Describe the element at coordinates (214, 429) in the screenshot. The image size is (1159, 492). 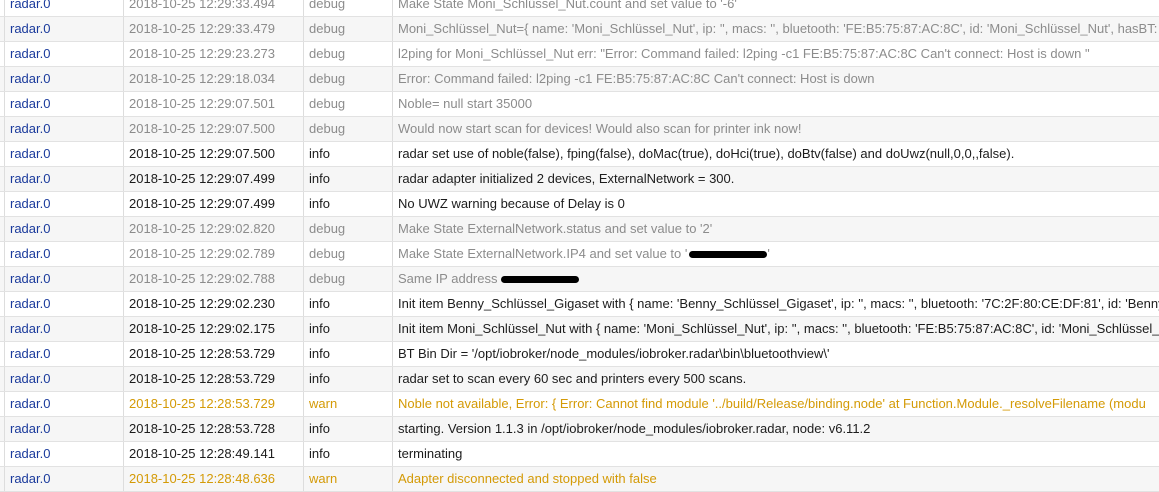
I see `log-time: 2018-10-25 12:28:53.728` at that location.